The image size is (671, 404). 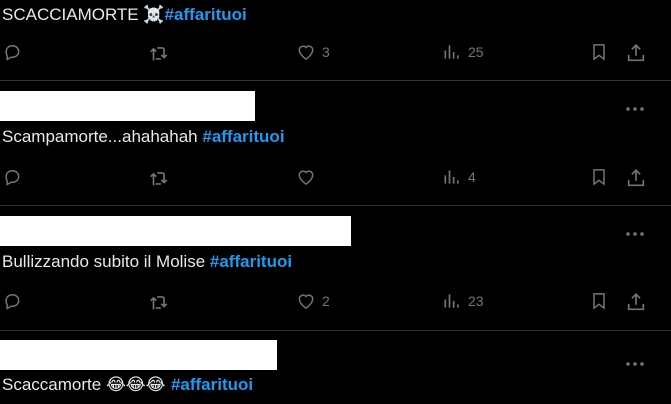 I want to click on tweet-text: Scaccamorte 😂😂😂 #affarituoi, so click(x=128, y=385).